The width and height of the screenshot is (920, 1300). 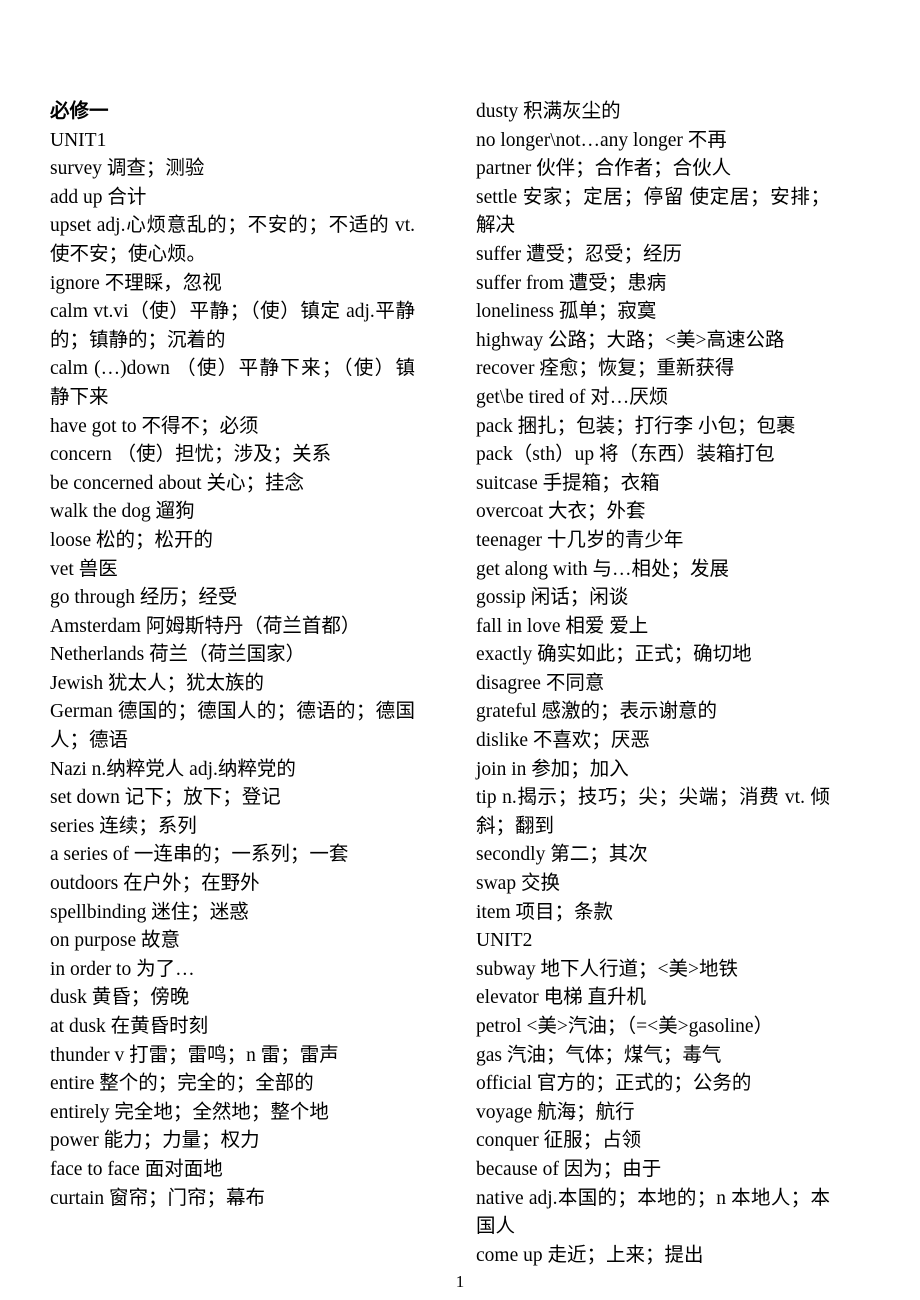 I want to click on vocab-entry: voyage 航海；航行, so click(x=555, y=1112).